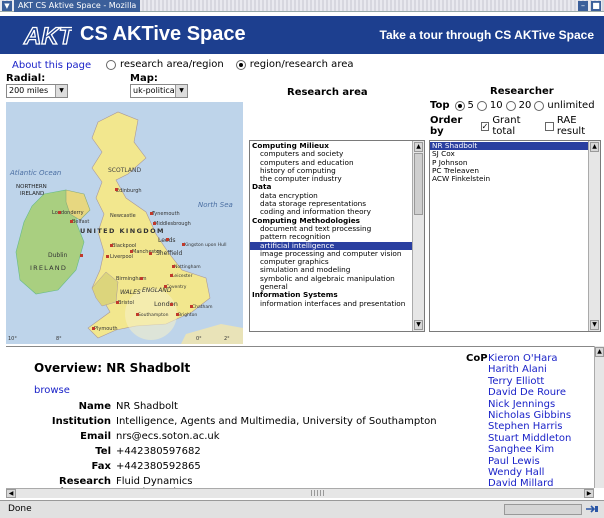 The width and height of the screenshot is (604, 518). What do you see at coordinates (52, 390) in the screenshot?
I see `browse-link: browse` at bounding box center [52, 390].